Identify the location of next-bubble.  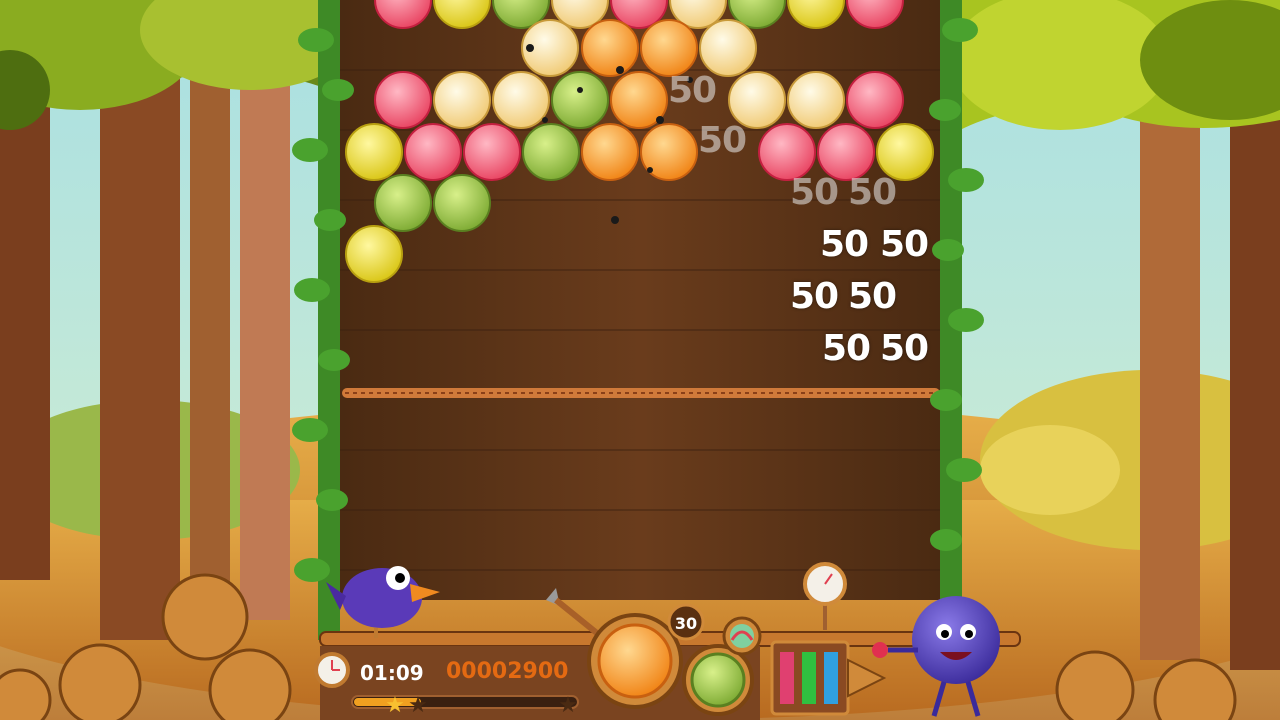
(718, 680).